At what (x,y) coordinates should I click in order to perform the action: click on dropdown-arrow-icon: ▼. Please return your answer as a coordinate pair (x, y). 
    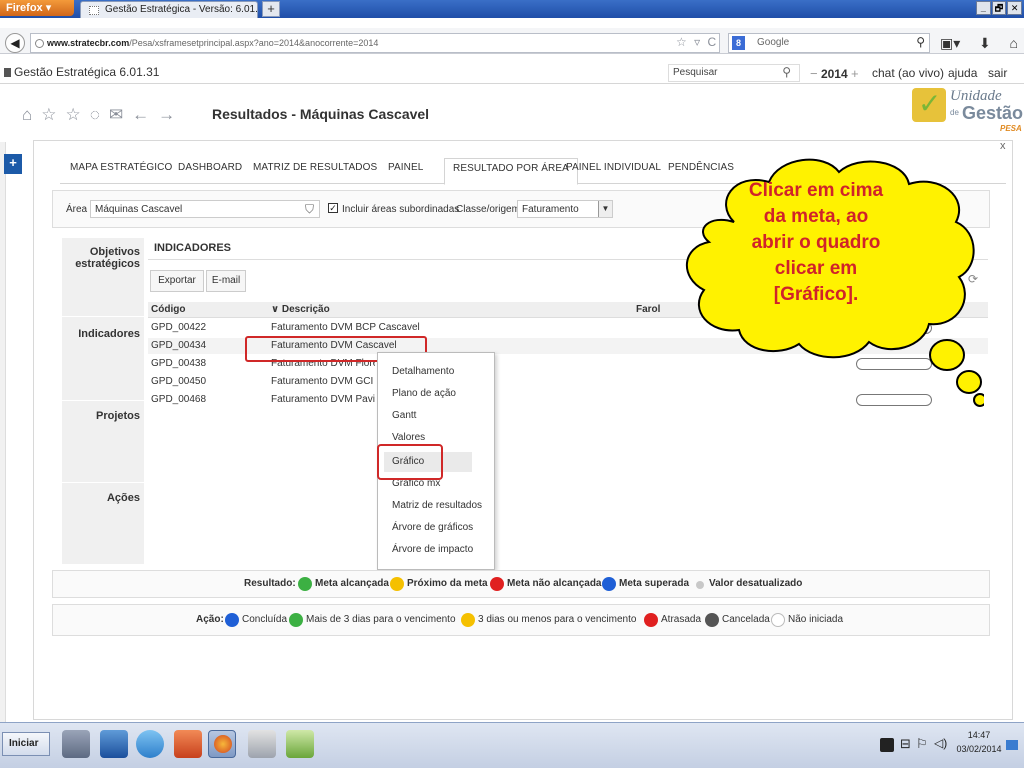
    Looking at the image, I should click on (605, 209).